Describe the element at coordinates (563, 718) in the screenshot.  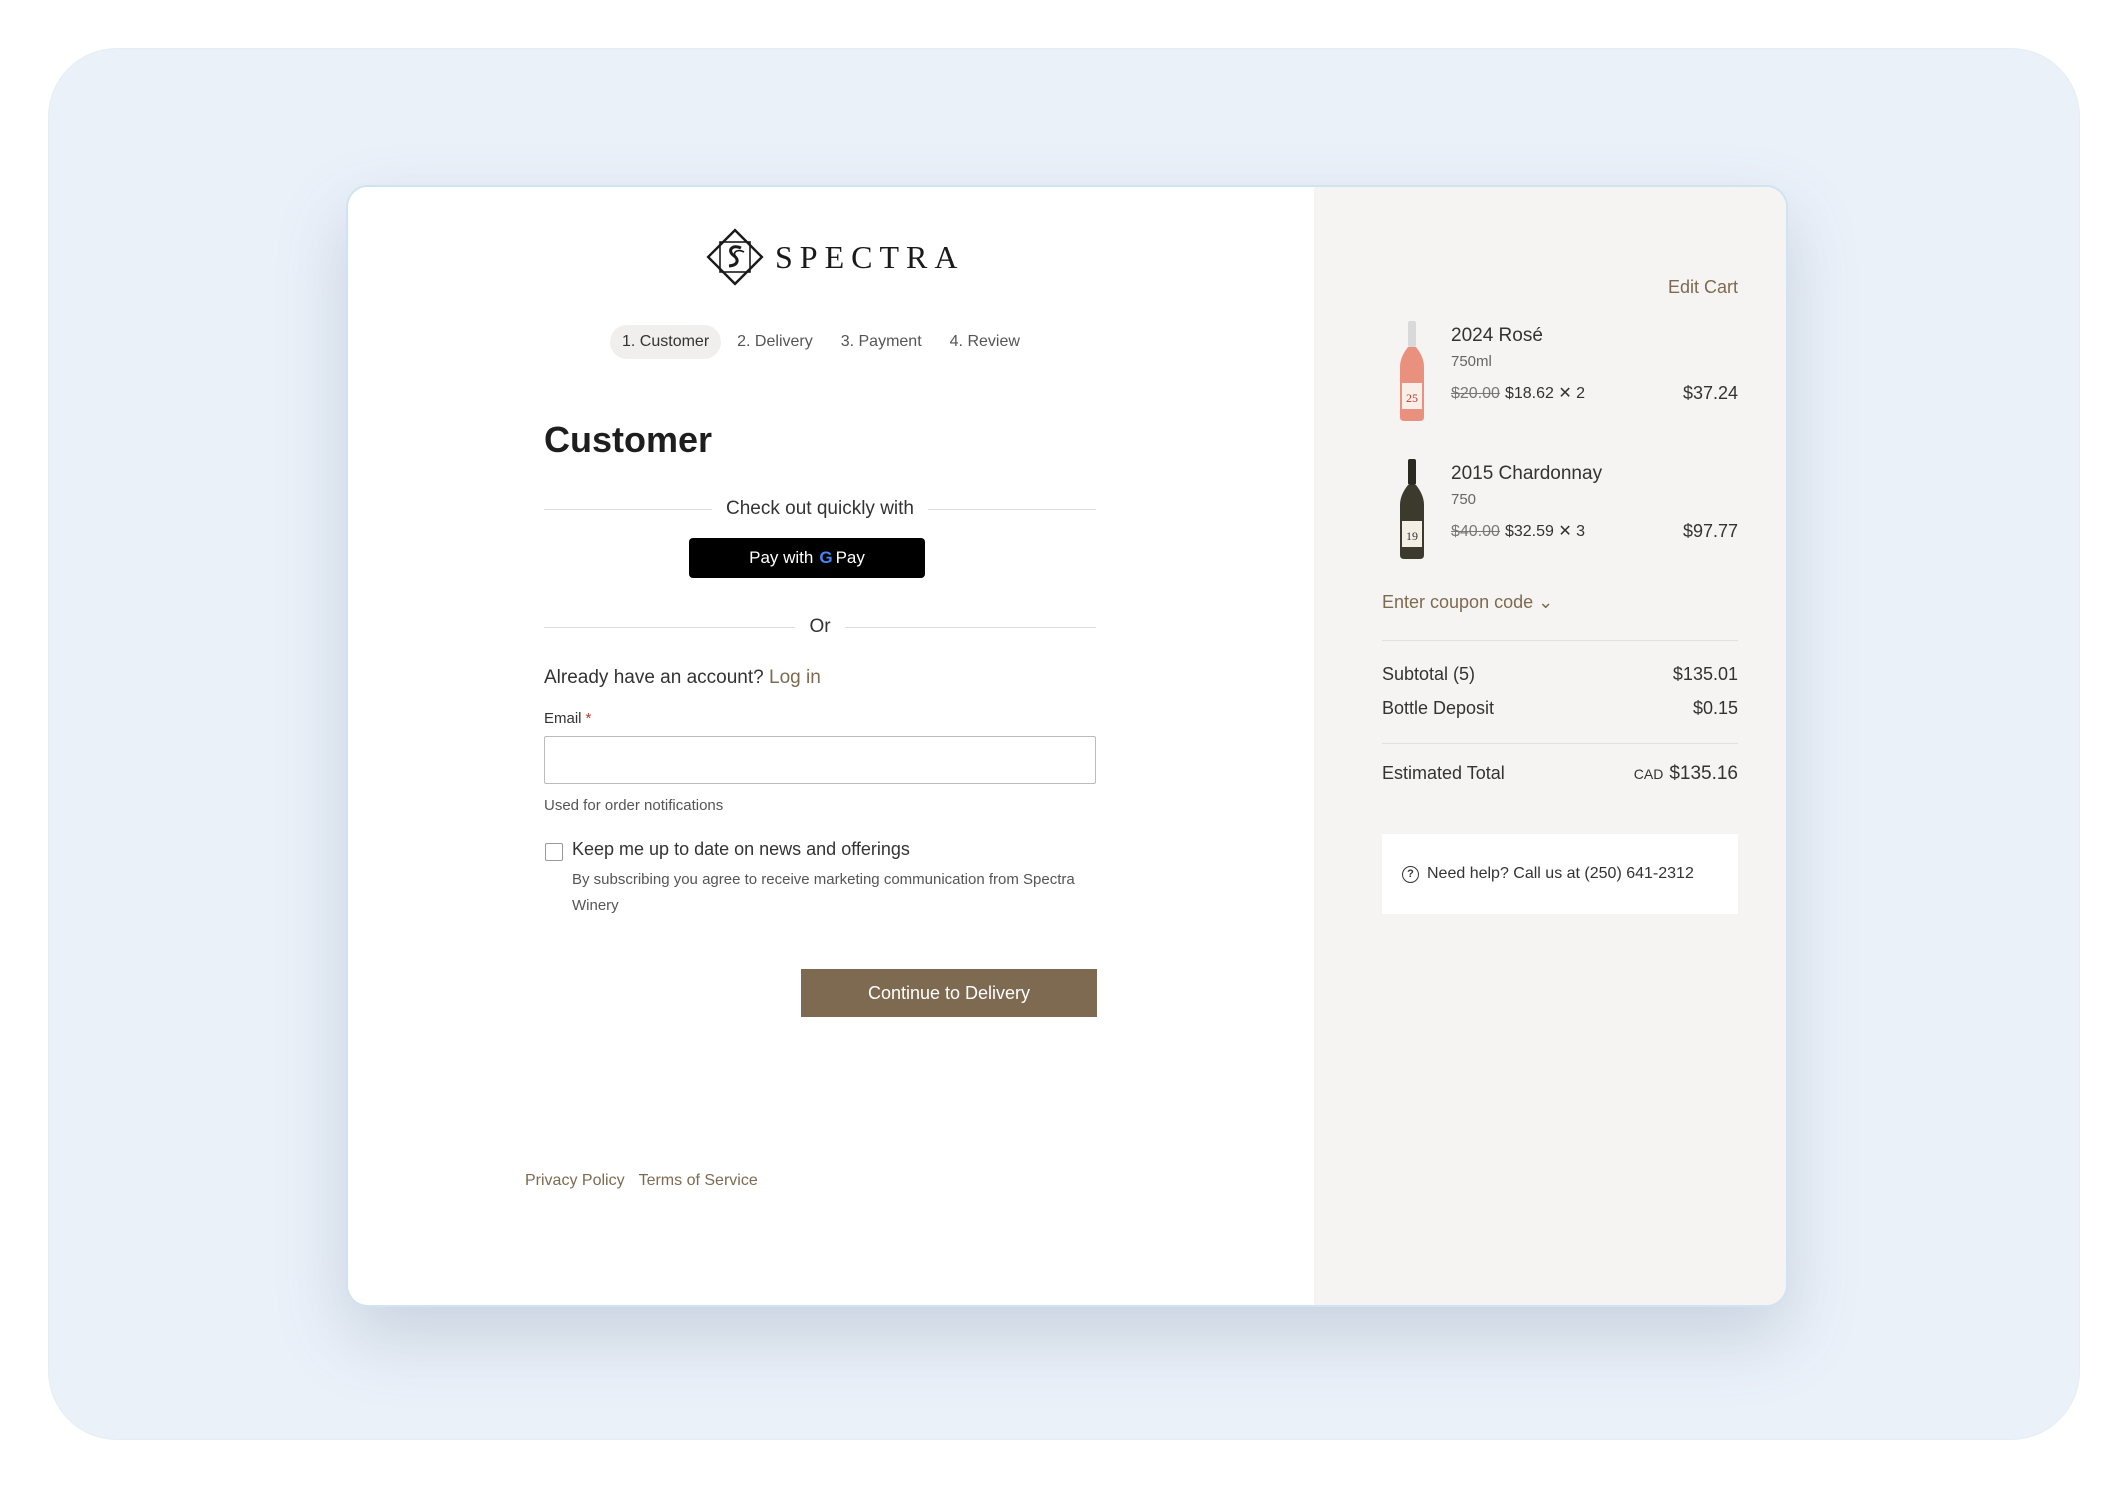
I see `email-label: Email` at that location.